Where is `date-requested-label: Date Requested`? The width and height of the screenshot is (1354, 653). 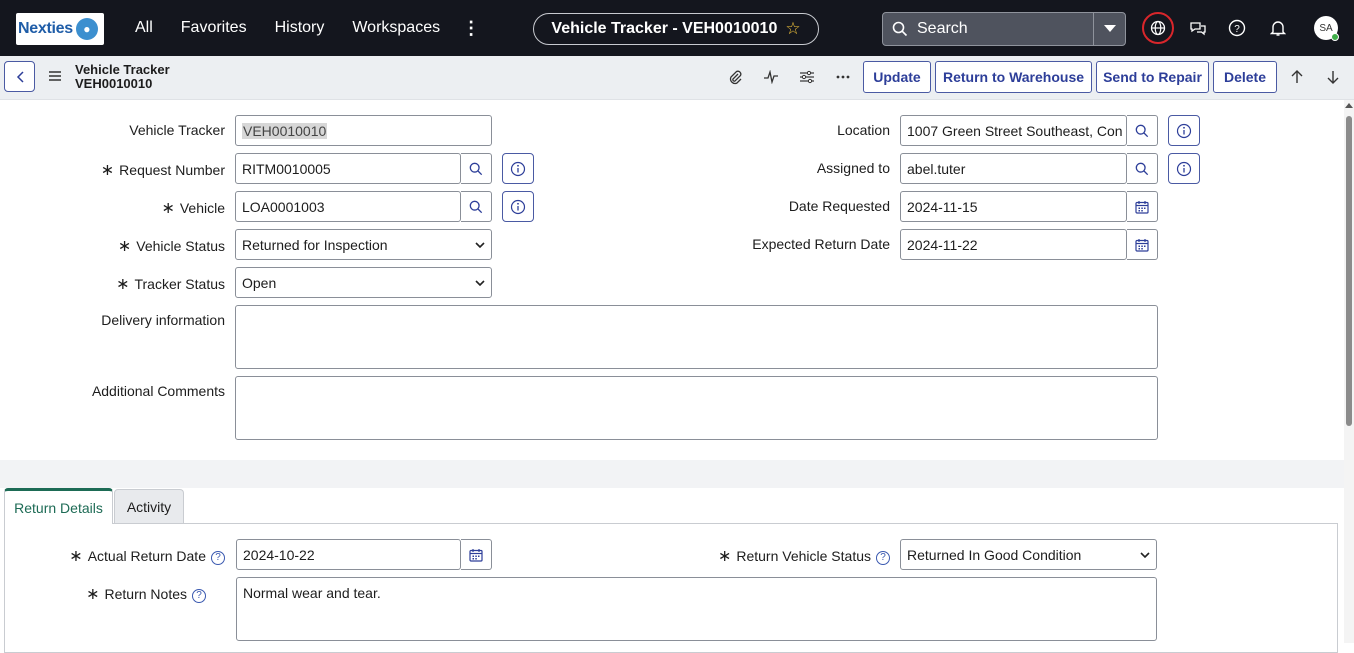 date-requested-label: Date Requested is located at coordinates (839, 206).